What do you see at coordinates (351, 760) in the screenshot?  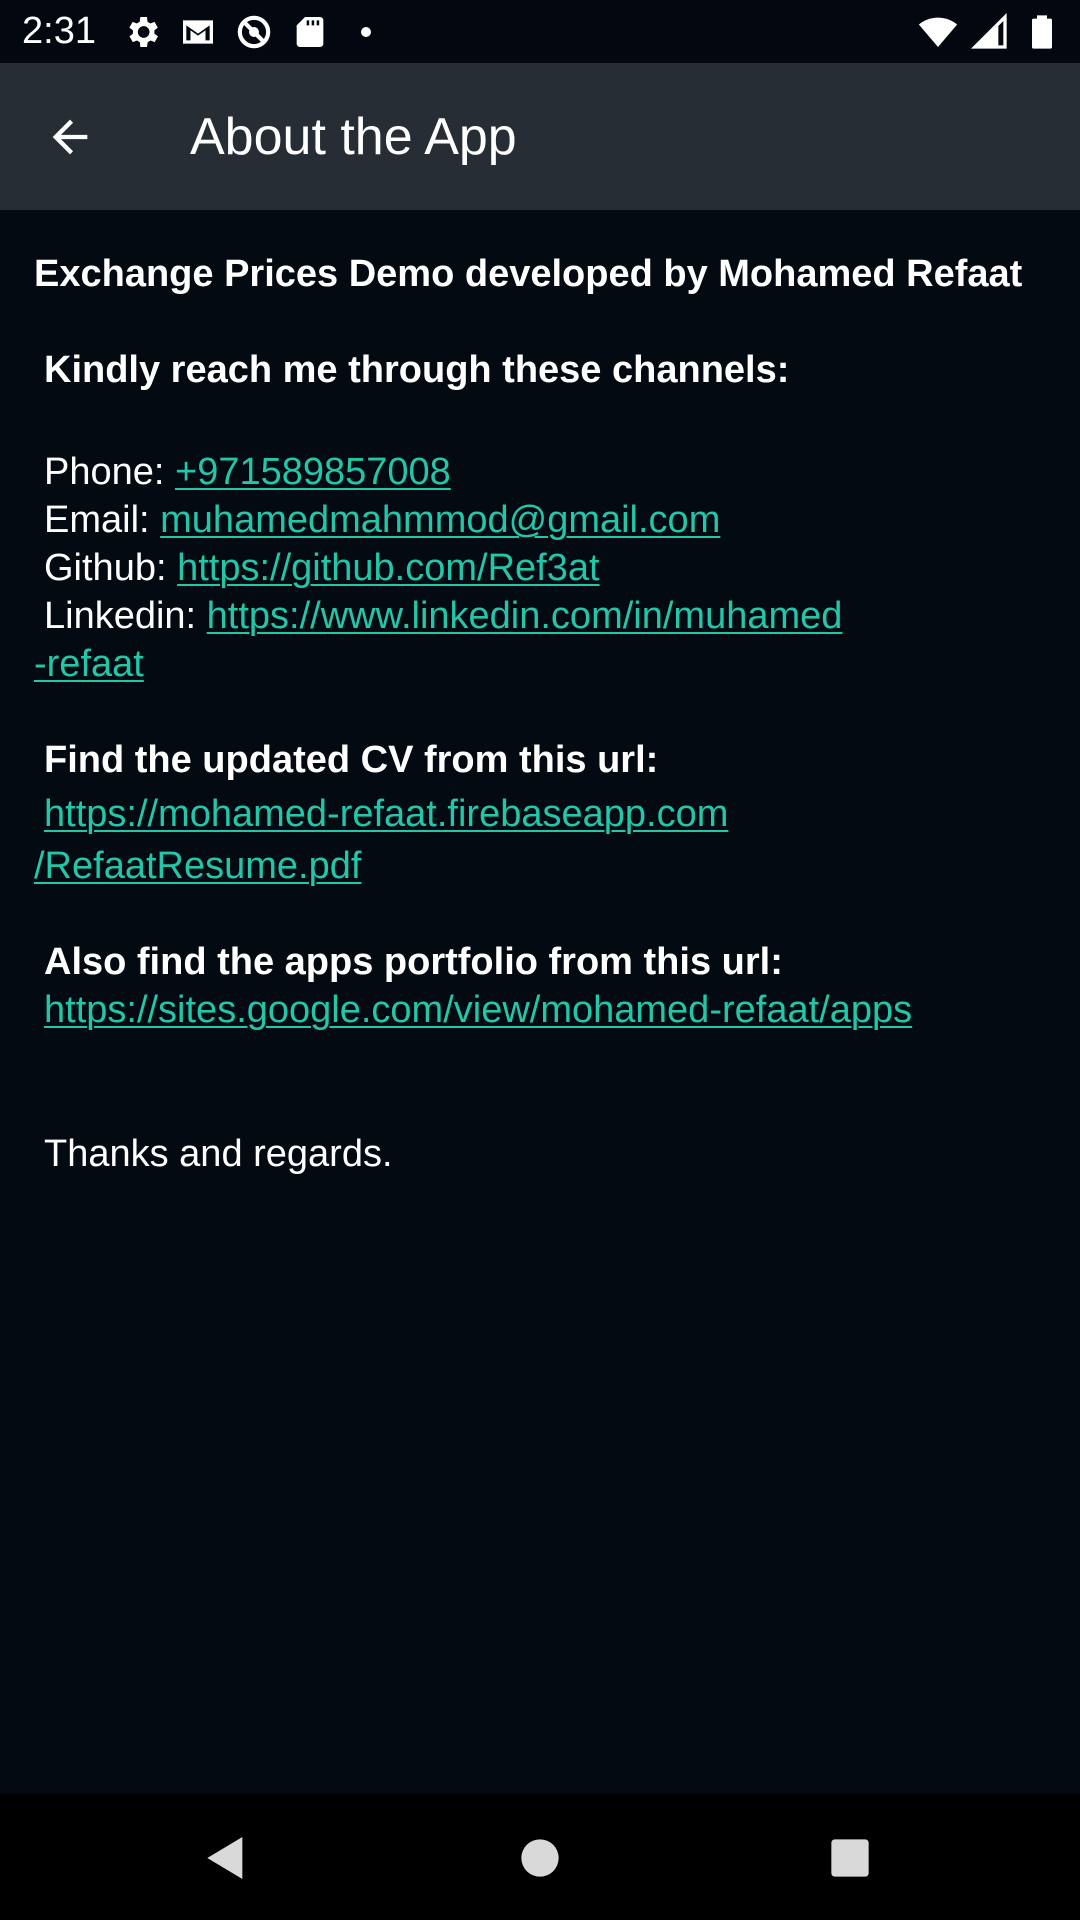 I see `cv-heading: Find the updated CV from this url:` at bounding box center [351, 760].